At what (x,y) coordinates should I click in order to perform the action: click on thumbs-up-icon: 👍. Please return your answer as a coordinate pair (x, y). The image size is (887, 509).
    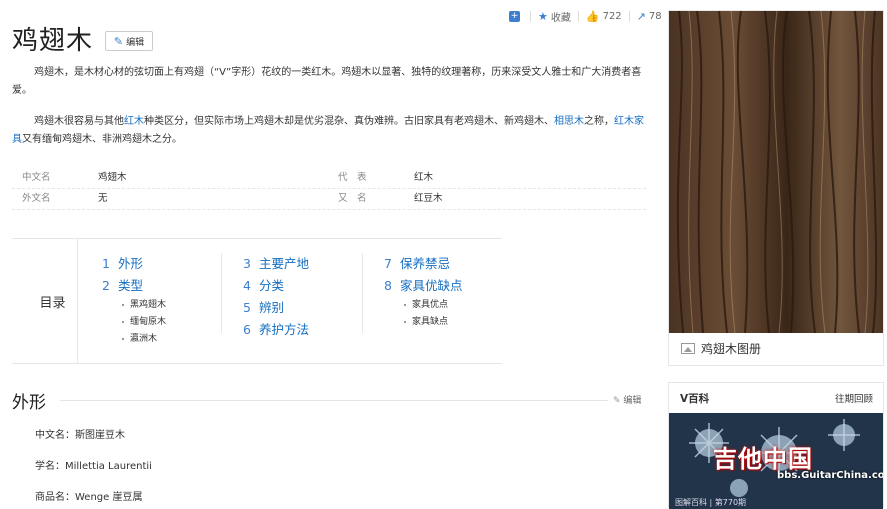
    Looking at the image, I should click on (593, 16).